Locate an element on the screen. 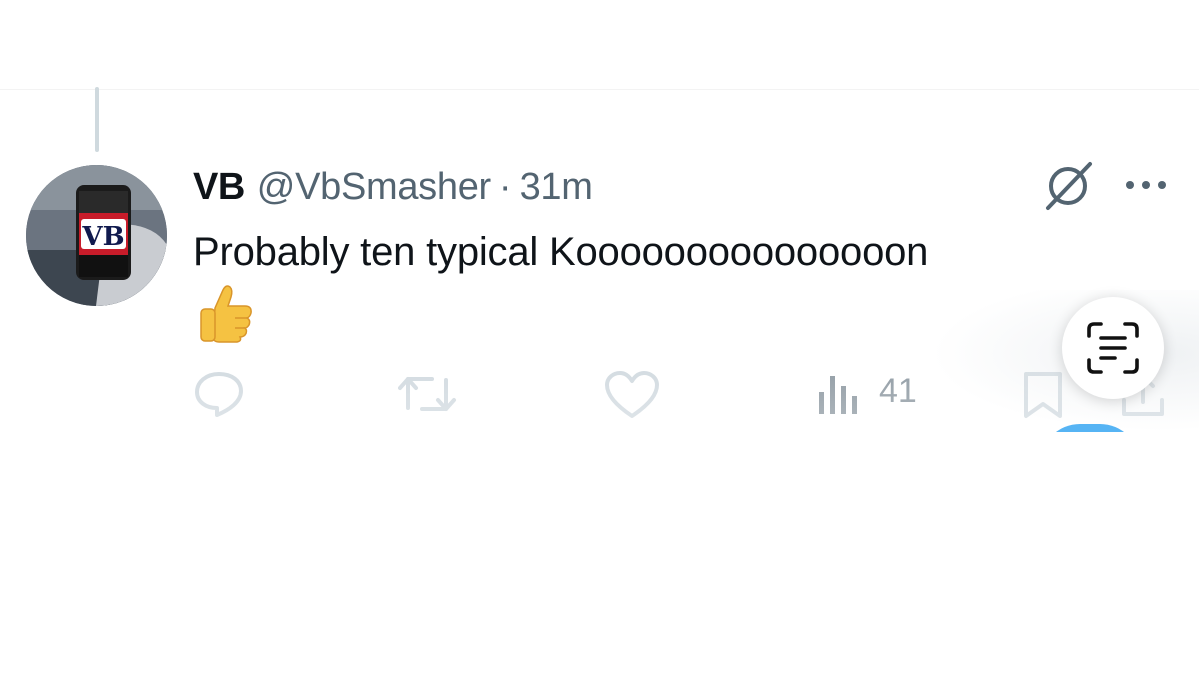 This screenshot has height=700, width=1199. live-text-button is located at coordinates (1113, 348).